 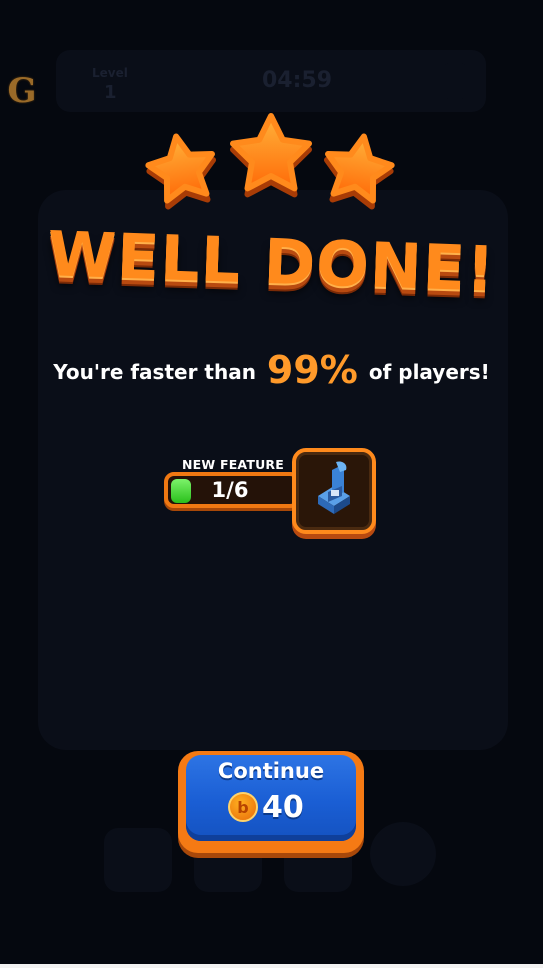 What do you see at coordinates (22, 91) in the screenshot?
I see `game-logo: G` at bounding box center [22, 91].